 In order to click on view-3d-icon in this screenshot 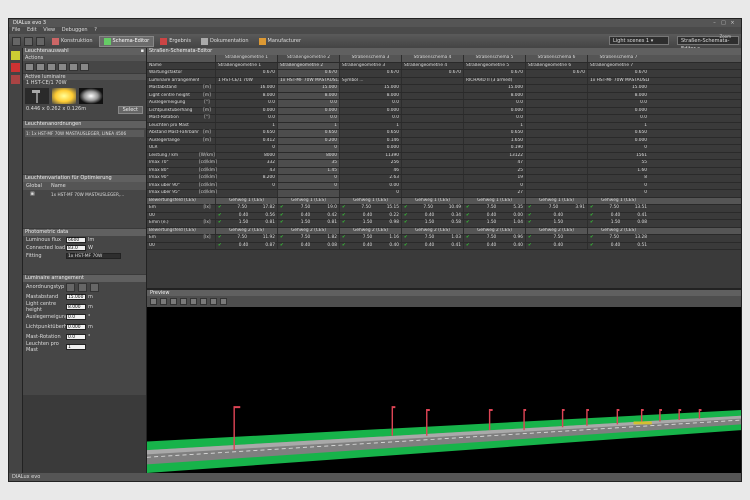, I will do `click(153, 301)`.